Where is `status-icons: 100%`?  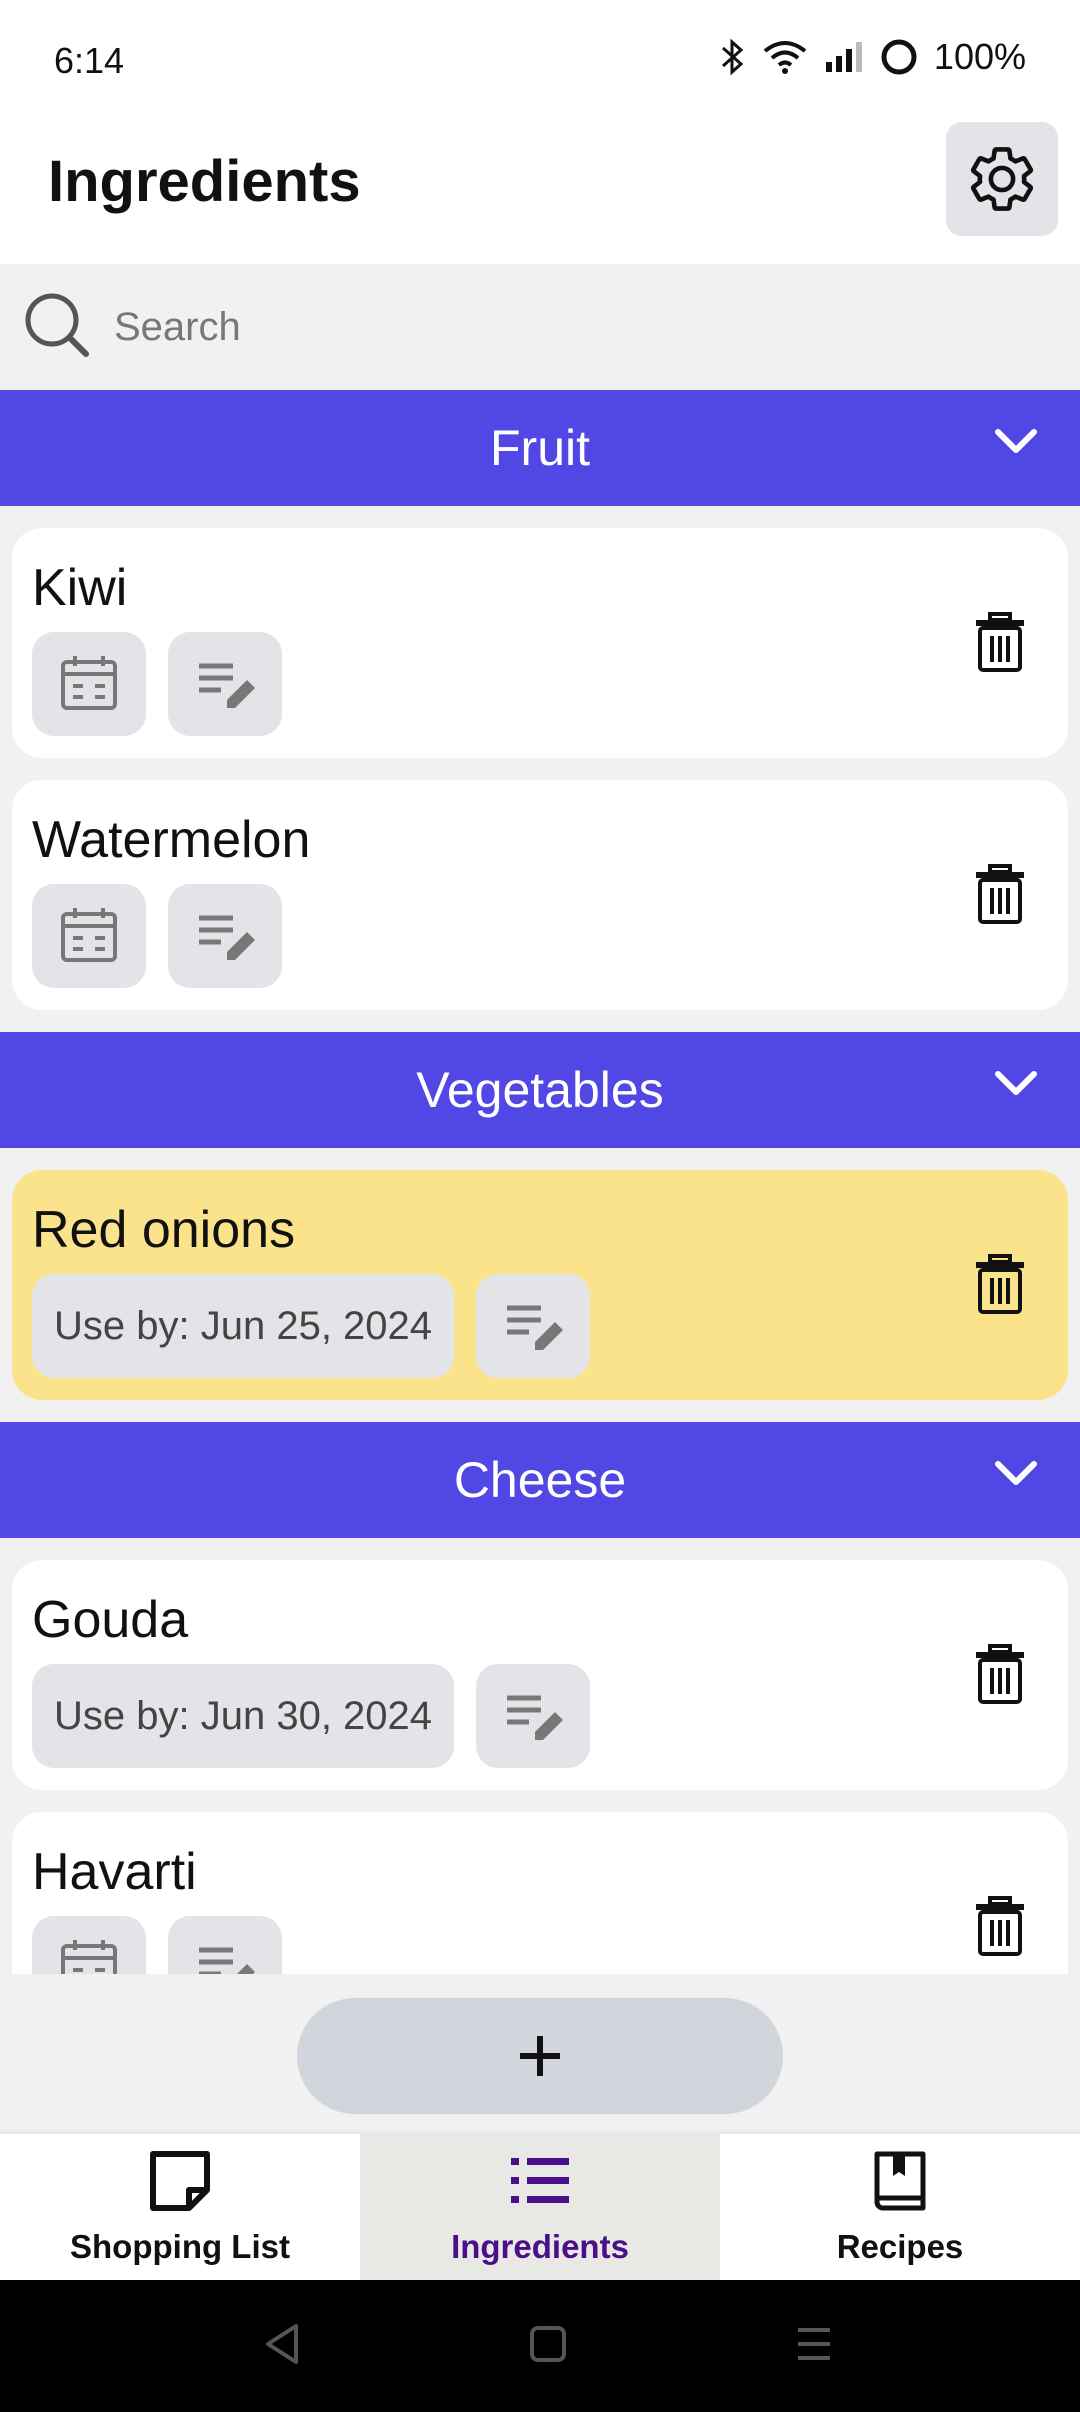
status-icons: 100% is located at coordinates (873, 57).